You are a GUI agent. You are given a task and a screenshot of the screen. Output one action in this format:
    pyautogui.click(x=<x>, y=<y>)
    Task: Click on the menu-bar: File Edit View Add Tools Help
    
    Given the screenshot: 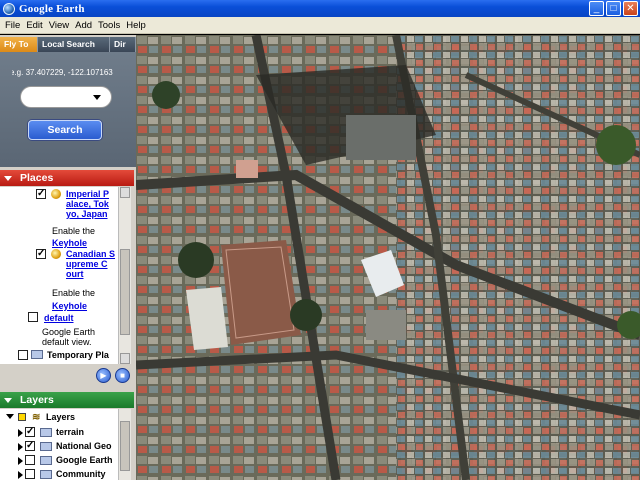 What is the action you would take?
    pyautogui.click(x=320, y=25)
    